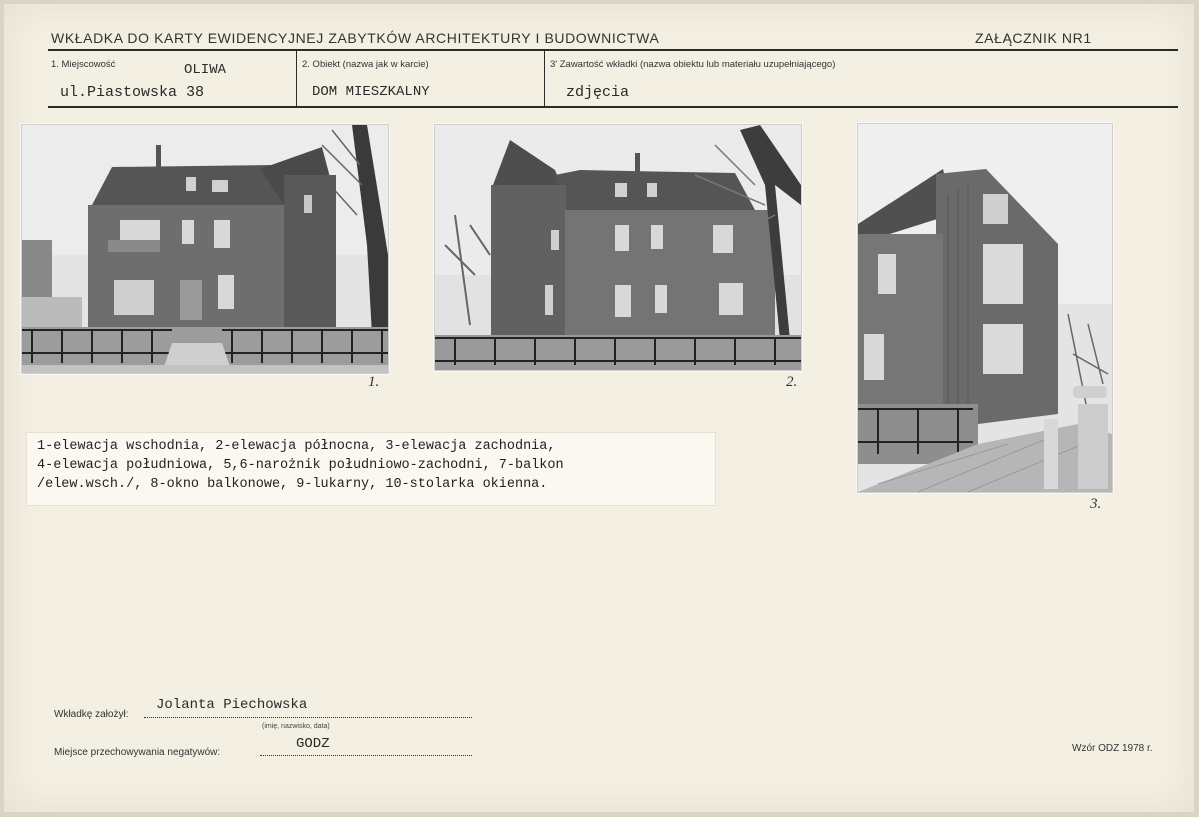 This screenshot has height=817, width=1199. Describe the element at coordinates (1096, 504) in the screenshot. I see `photo-3-number: 3.` at that location.